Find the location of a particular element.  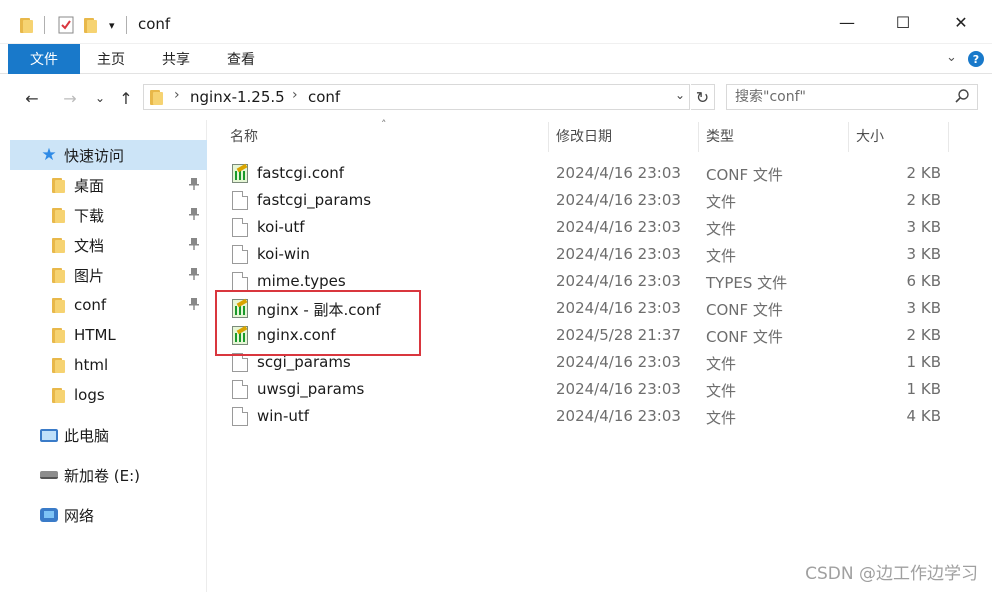

file-size: 3 KB is located at coordinates (923, 308).